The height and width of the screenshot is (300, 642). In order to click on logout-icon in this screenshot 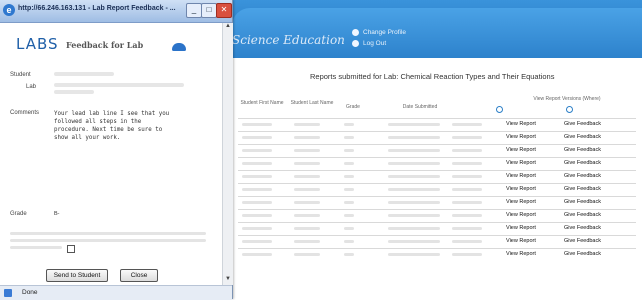, I will do `click(355, 43)`.